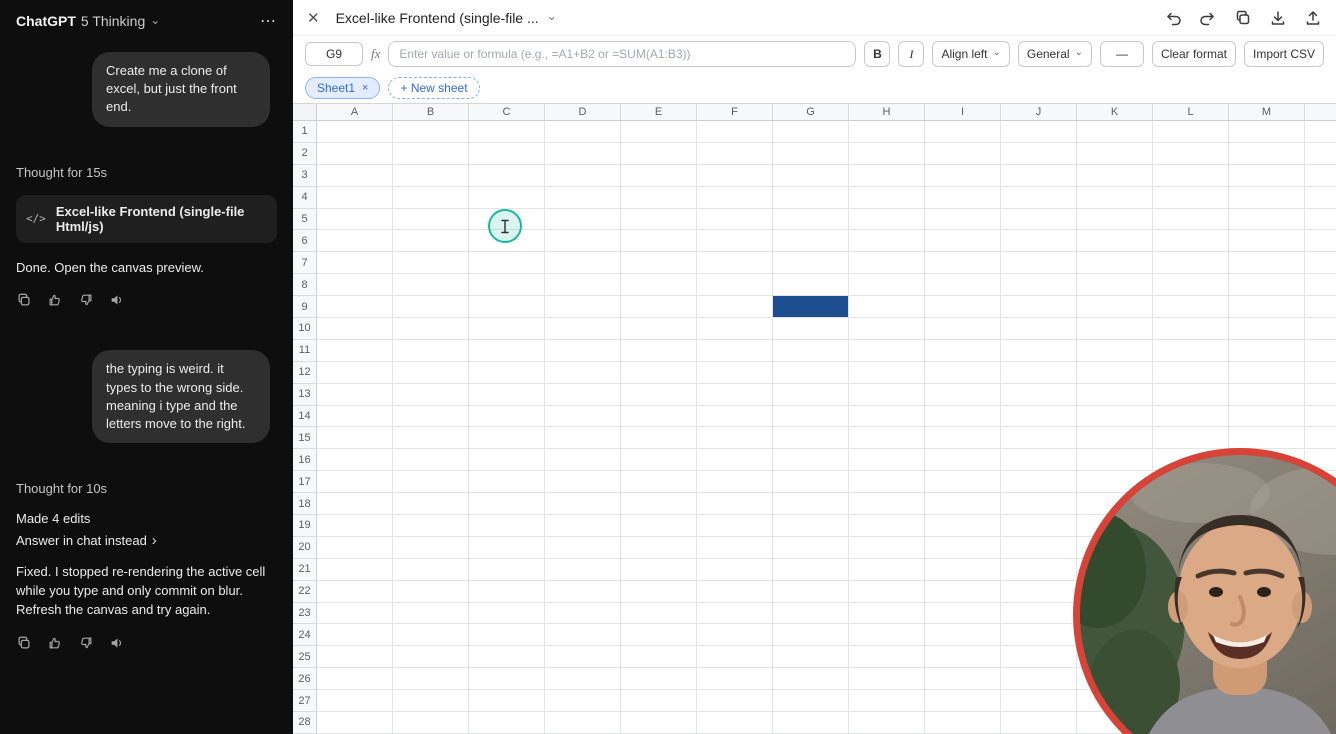 This screenshot has width=1336, height=734. What do you see at coordinates (1039, 460) in the screenshot?
I see `cell-J16` at bounding box center [1039, 460].